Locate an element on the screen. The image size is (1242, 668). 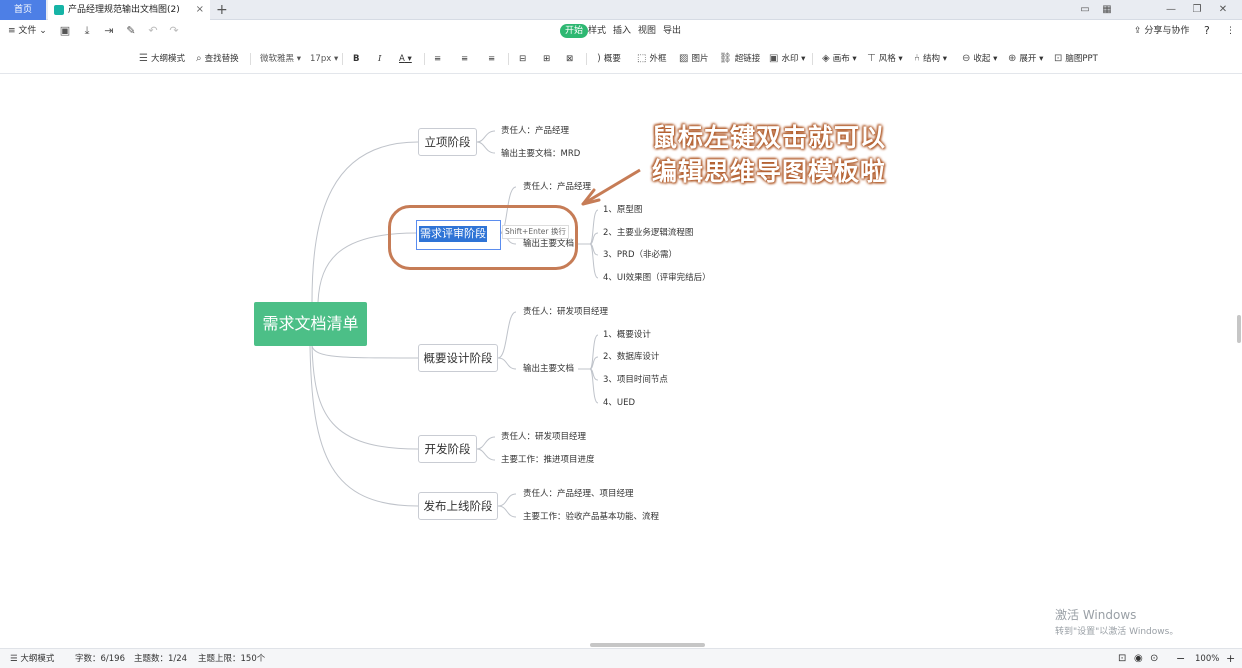
minus-circle-icon: ⊖ is located at coordinates (966, 58).